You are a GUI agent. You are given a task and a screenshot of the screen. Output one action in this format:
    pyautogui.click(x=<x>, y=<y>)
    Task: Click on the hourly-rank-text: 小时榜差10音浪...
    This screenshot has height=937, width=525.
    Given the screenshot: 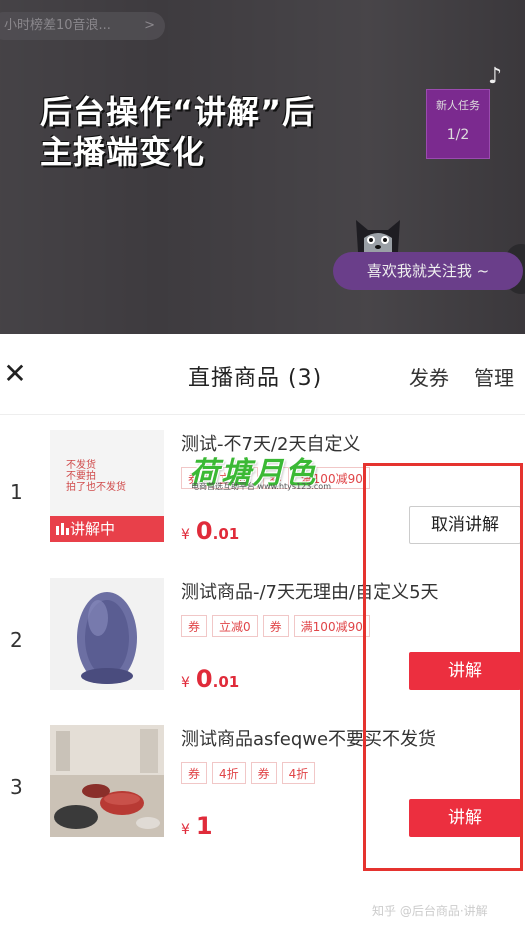 What is the action you would take?
    pyautogui.click(x=57, y=25)
    